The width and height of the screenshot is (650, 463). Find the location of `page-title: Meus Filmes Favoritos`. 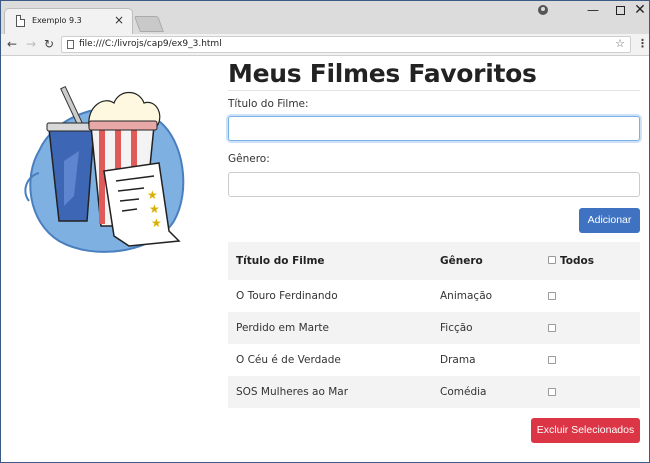

page-title: Meus Filmes Favoritos is located at coordinates (382, 73).